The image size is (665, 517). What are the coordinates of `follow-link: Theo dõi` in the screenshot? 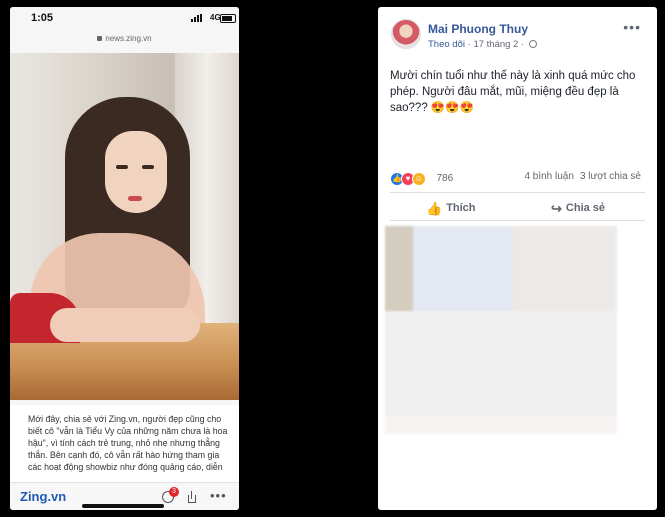 It's located at (446, 44).